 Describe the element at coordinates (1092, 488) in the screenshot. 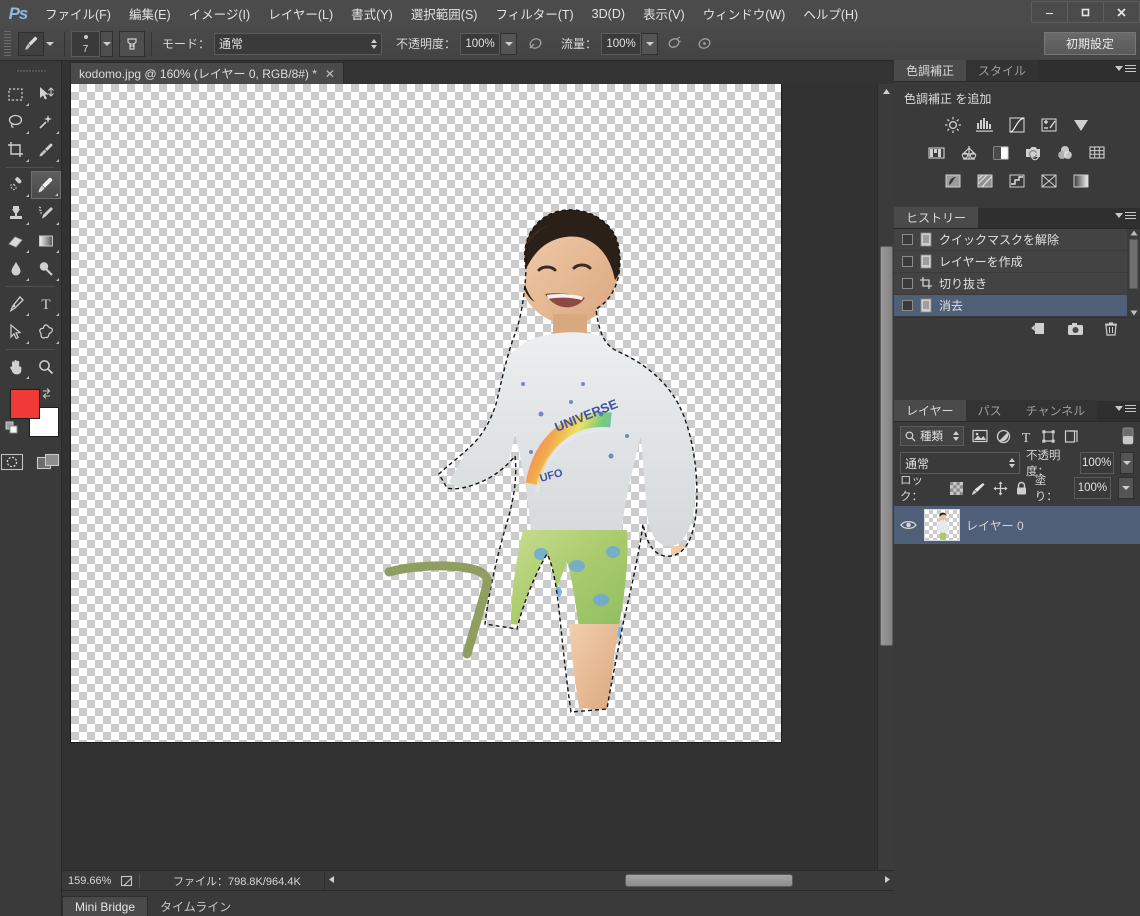

I see `layer-fill-input: 100%` at that location.